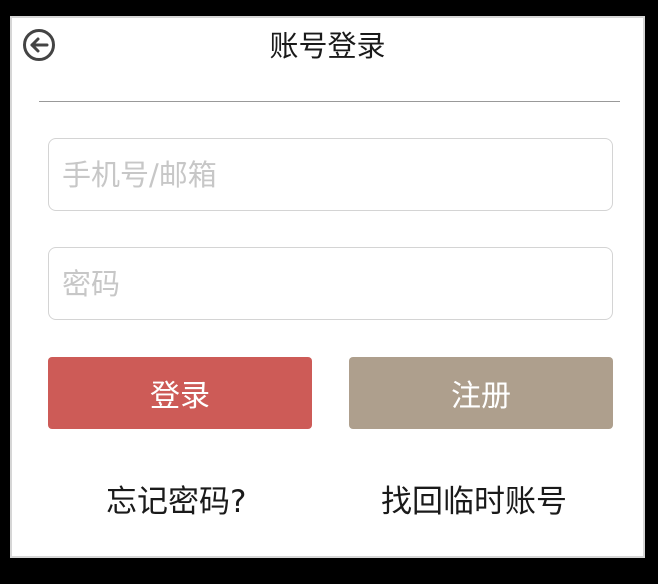 The width and height of the screenshot is (658, 584). Describe the element at coordinates (330, 283) in the screenshot. I see `password-input` at that location.